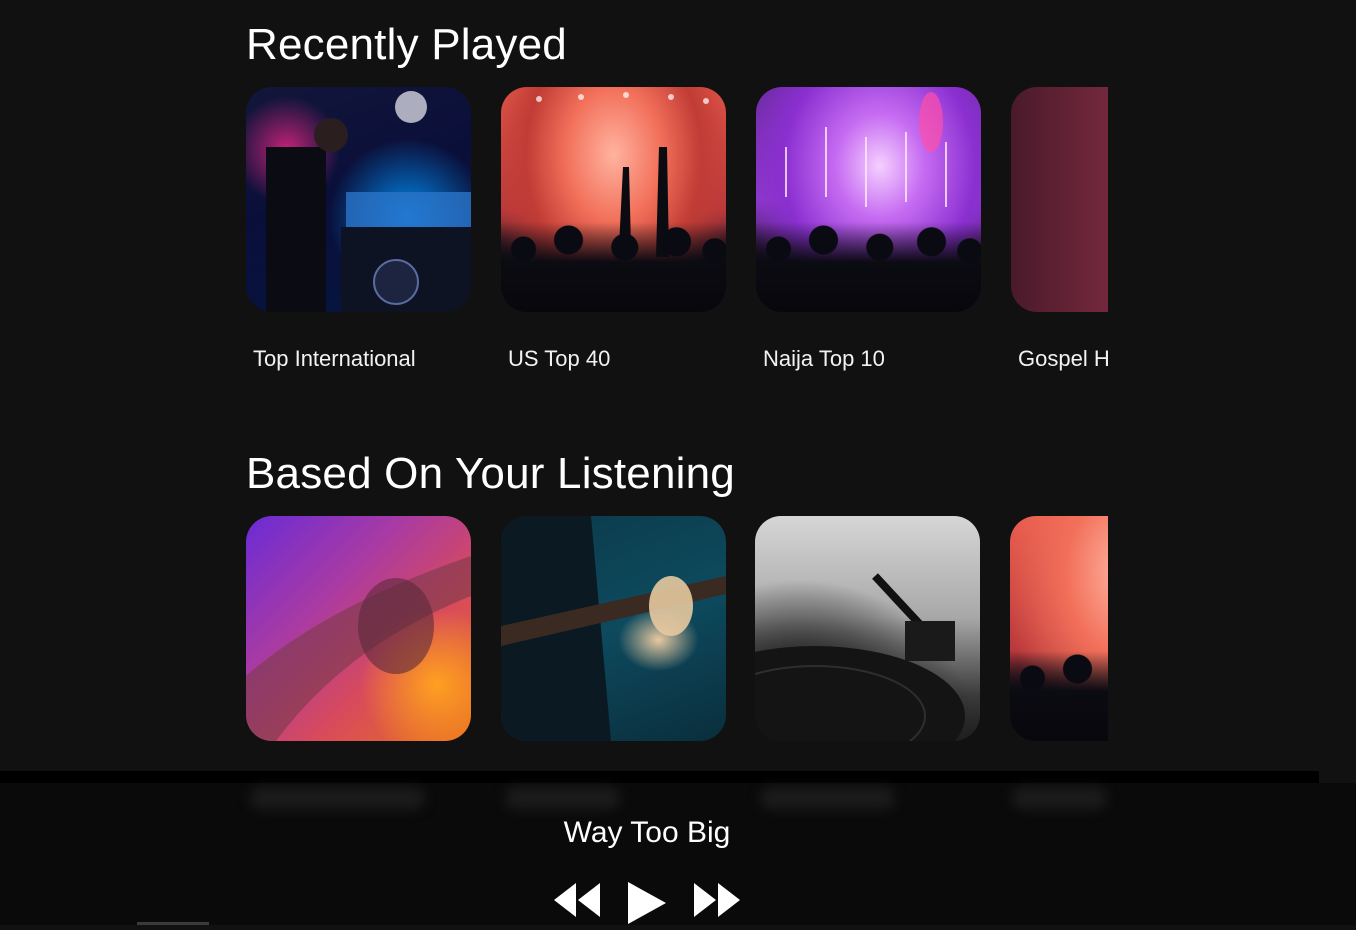  What do you see at coordinates (577, 902) in the screenshot?
I see `rewind-icon` at bounding box center [577, 902].